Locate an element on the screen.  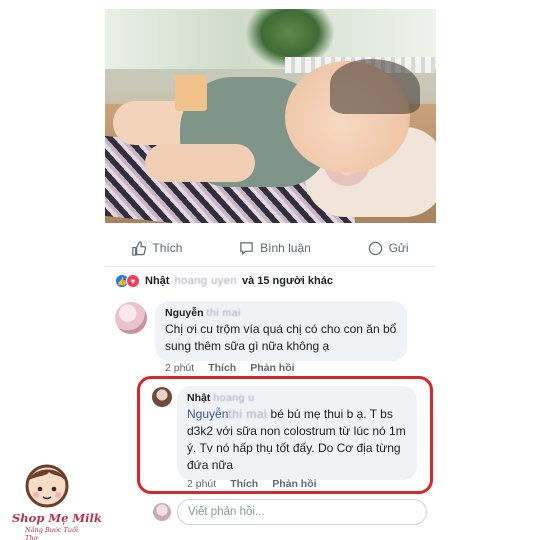
comment-author: Nguyễn thi mai is located at coordinates (281, 313).